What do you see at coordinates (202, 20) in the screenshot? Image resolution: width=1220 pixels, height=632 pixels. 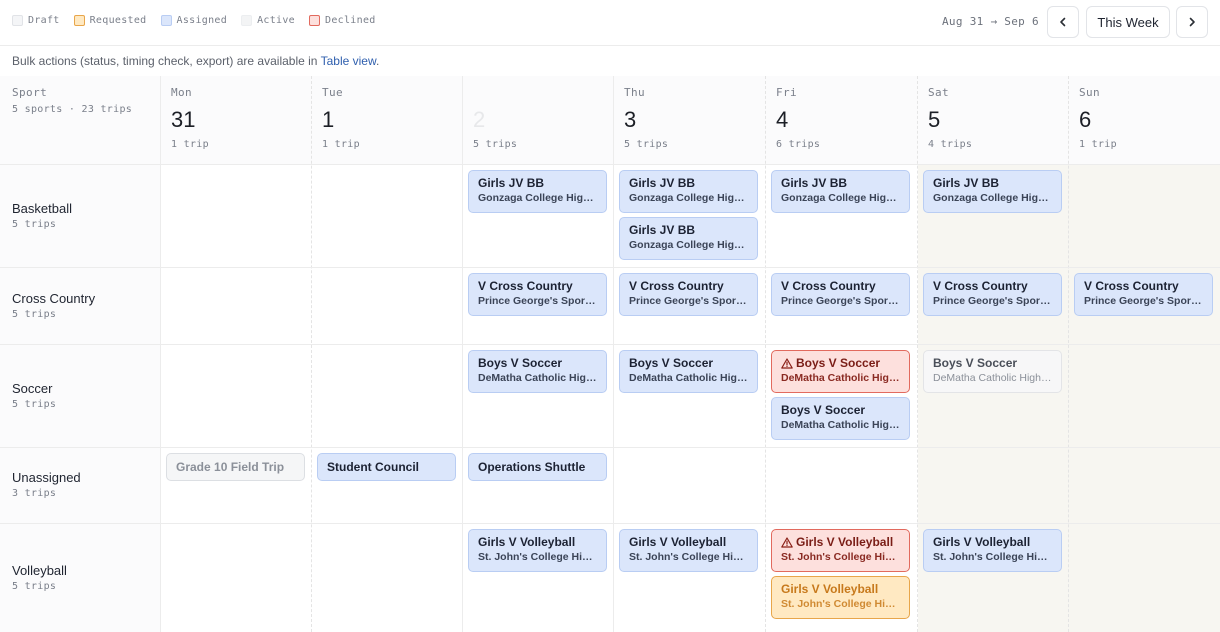 I see `legend-label: Assigned` at bounding box center [202, 20].